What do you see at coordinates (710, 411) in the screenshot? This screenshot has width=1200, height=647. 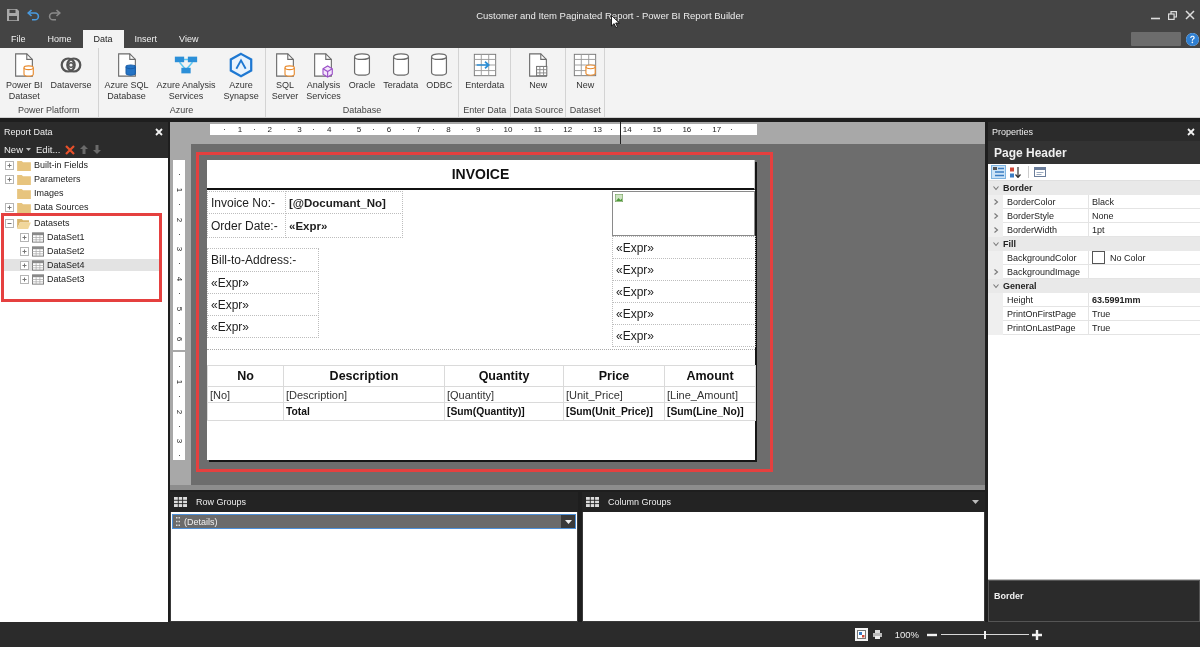 I see `table-cell: [Sum(Line_No)]` at bounding box center [710, 411].